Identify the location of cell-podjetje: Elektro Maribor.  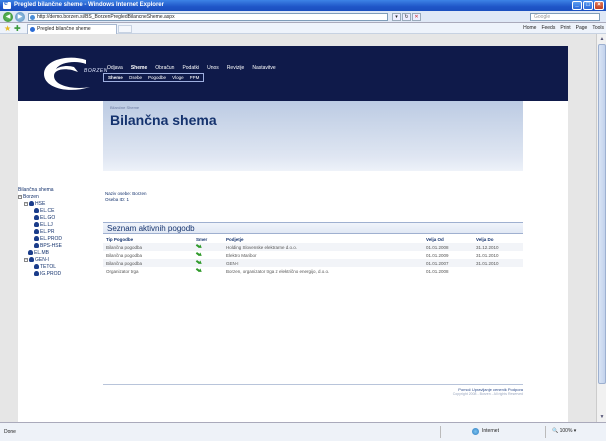
(241, 255).